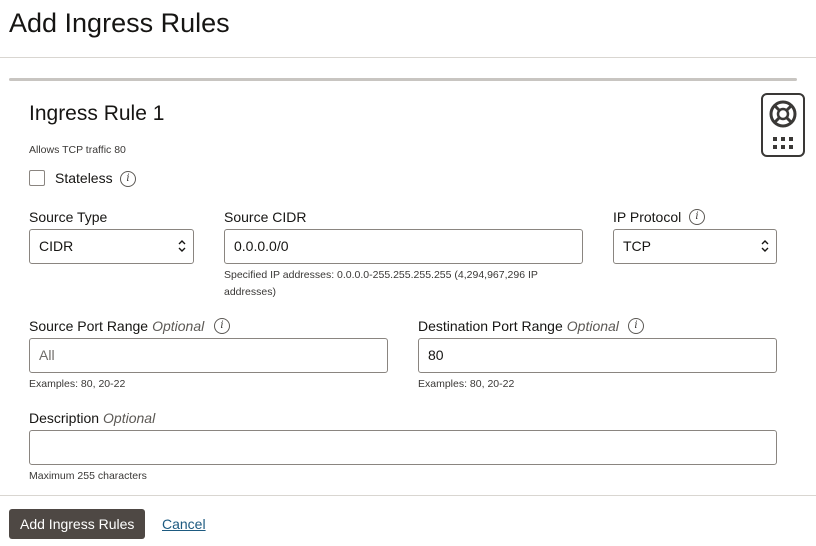 The image size is (816, 546). Describe the element at coordinates (64, 418) in the screenshot. I see `description-label-text: Description` at that location.